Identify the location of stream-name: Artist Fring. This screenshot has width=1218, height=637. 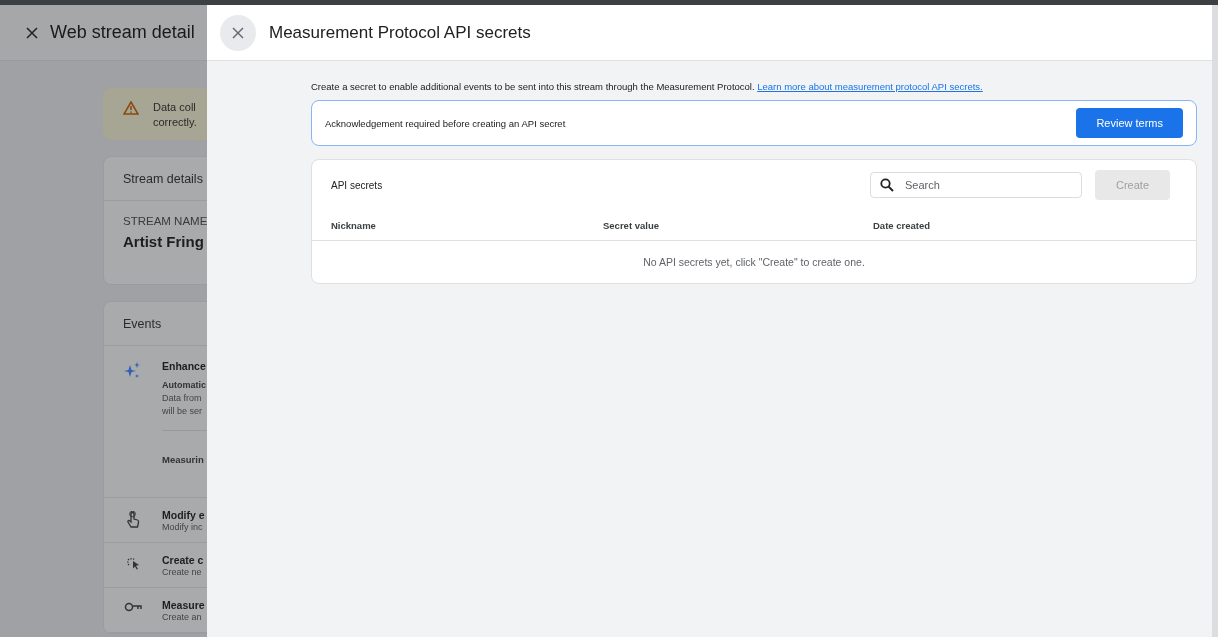
(164, 241).